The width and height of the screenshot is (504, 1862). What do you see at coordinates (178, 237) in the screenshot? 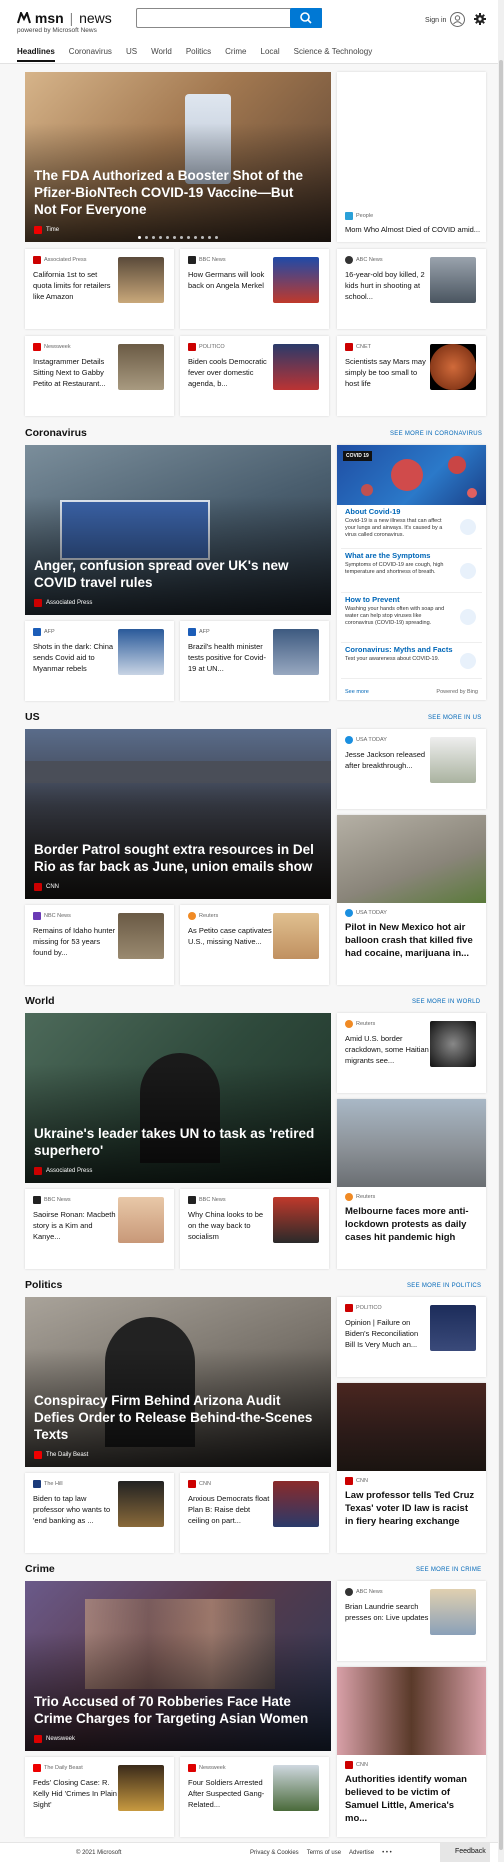
I see `carousel-dots` at bounding box center [178, 237].